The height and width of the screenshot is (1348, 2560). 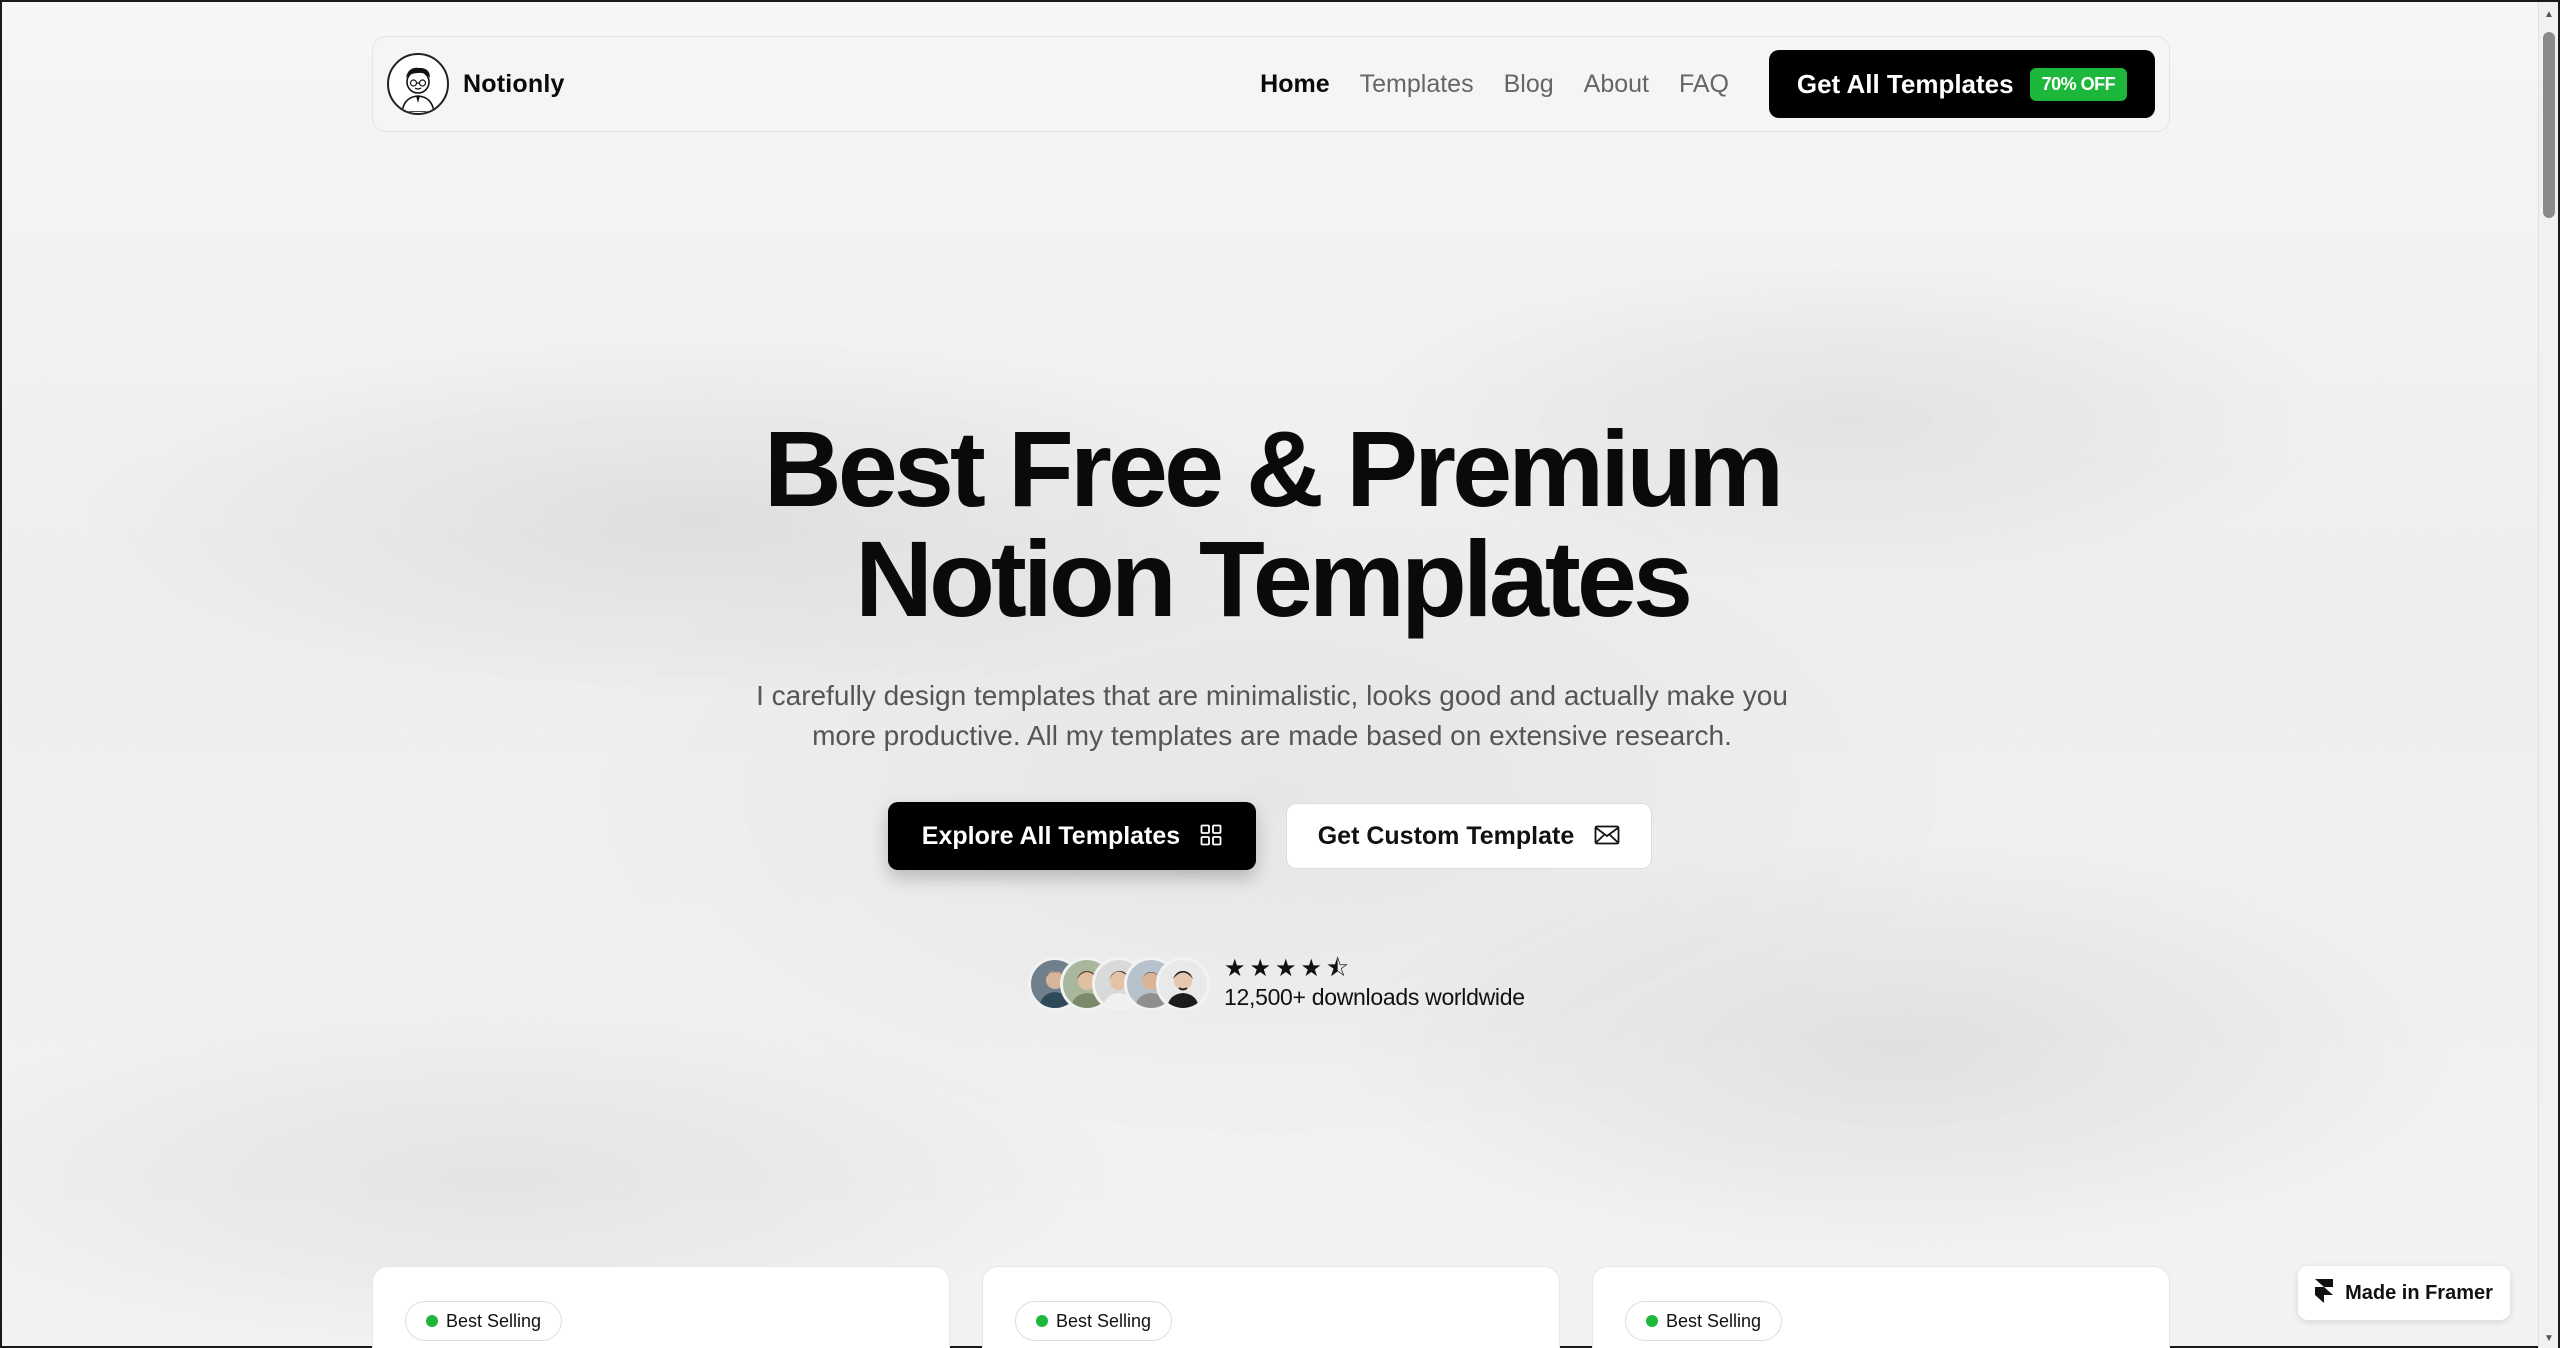 I want to click on mail-icon, so click(x=1607, y=836).